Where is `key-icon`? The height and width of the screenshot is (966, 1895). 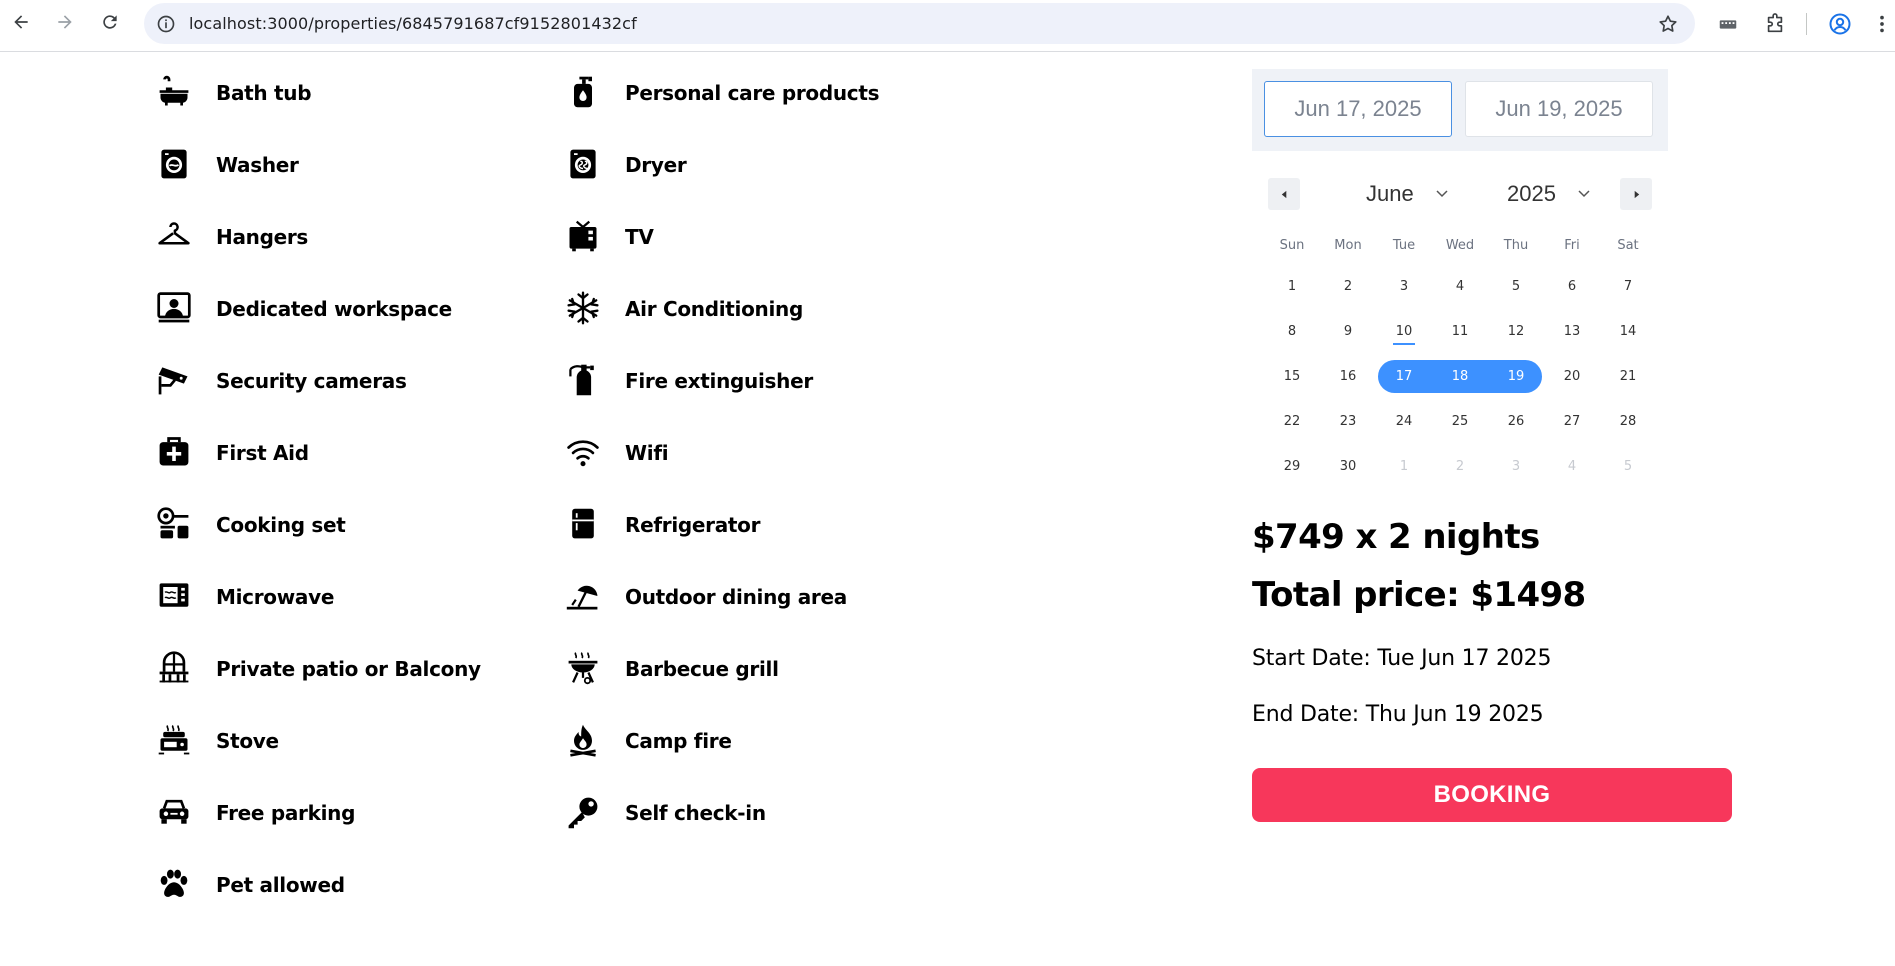
key-icon is located at coordinates (583, 812).